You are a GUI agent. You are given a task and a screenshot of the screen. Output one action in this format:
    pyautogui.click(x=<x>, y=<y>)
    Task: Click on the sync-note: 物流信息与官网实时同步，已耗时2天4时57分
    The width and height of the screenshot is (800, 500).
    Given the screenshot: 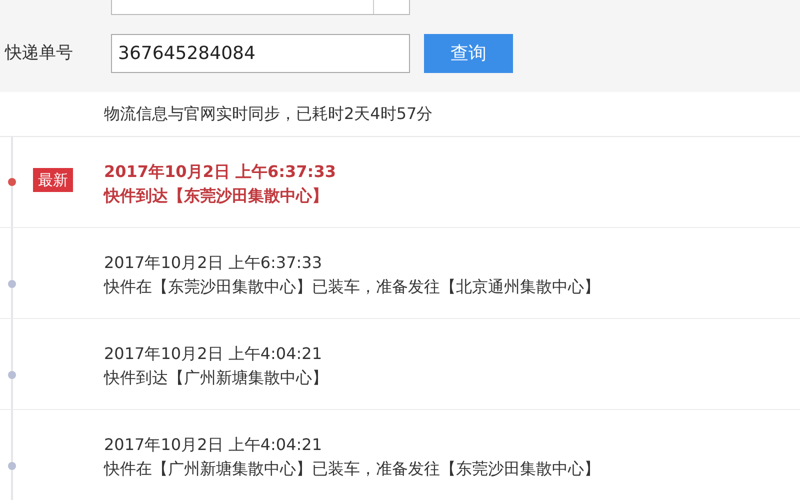 What is the action you would take?
    pyautogui.click(x=268, y=114)
    